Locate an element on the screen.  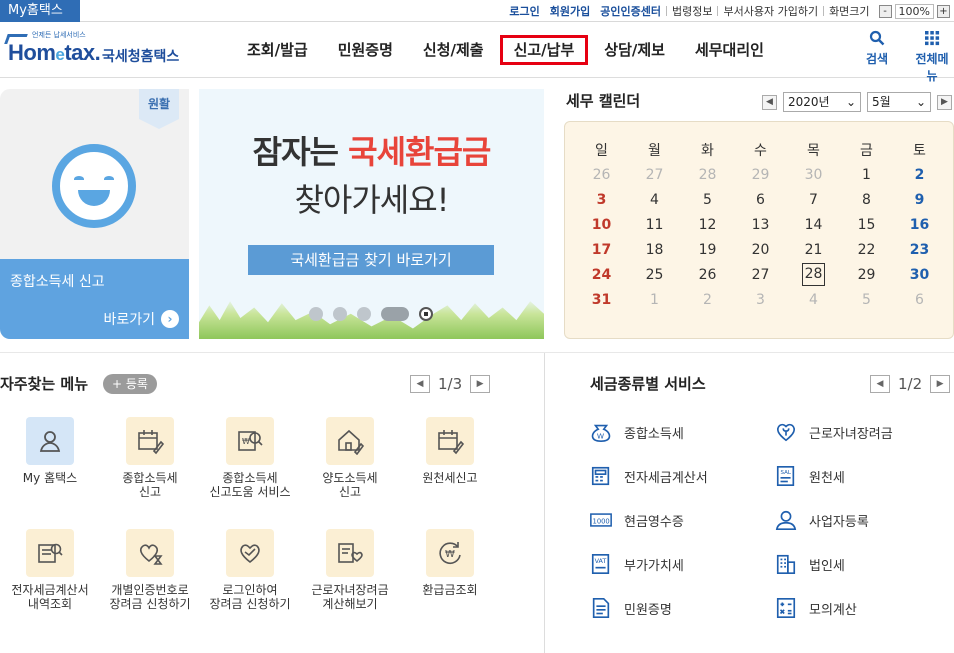
favorite-label-line1: 종합소득세 is located at coordinates (150, 478).